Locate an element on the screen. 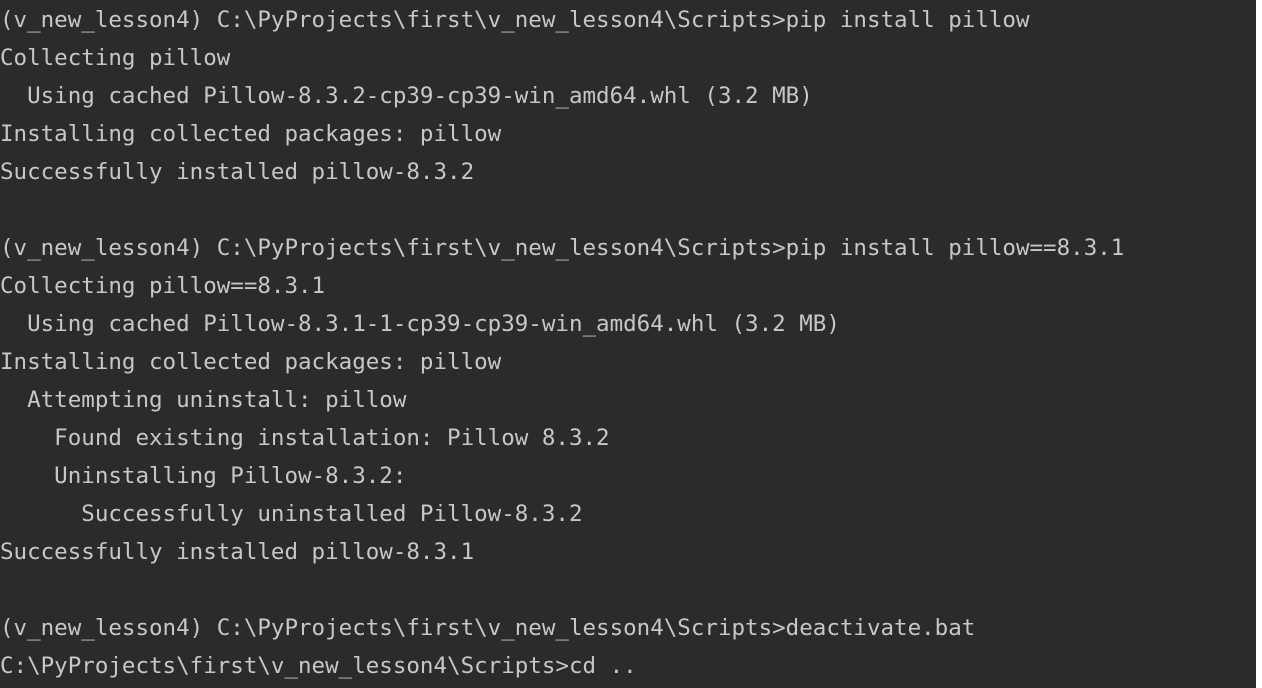 The height and width of the screenshot is (688, 1262). output-line: Successfully uninstalled Pillow-8.3.2 is located at coordinates (291, 514).